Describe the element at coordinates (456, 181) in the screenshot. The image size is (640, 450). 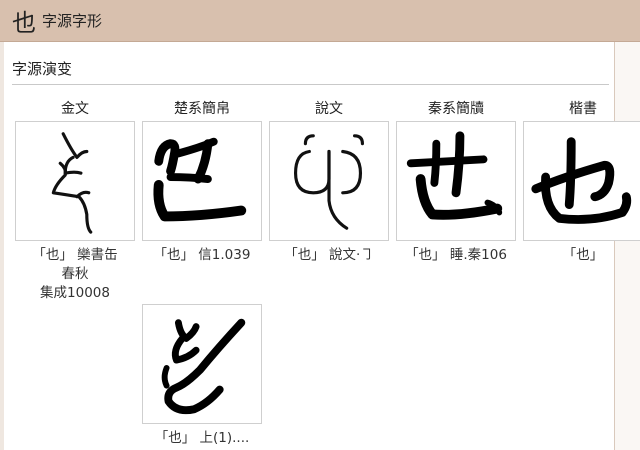
I see `qin-bamboo-ye-icon` at that location.